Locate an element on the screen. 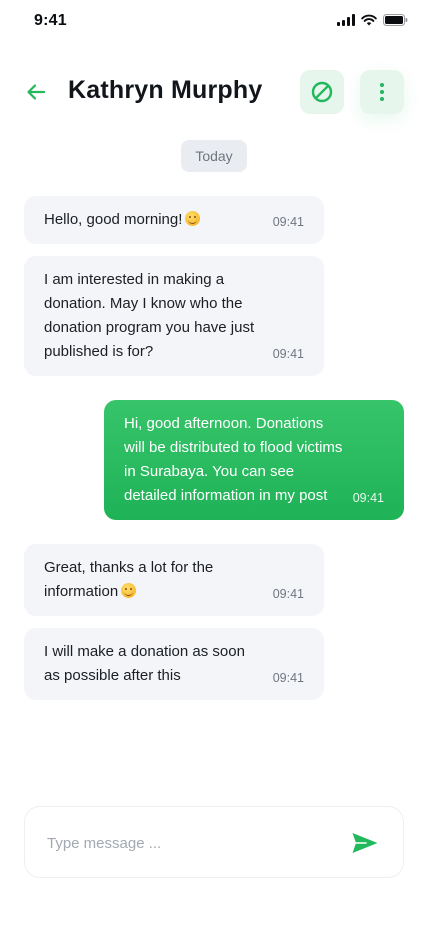 The image size is (428, 926). back-button is located at coordinates (36, 92).